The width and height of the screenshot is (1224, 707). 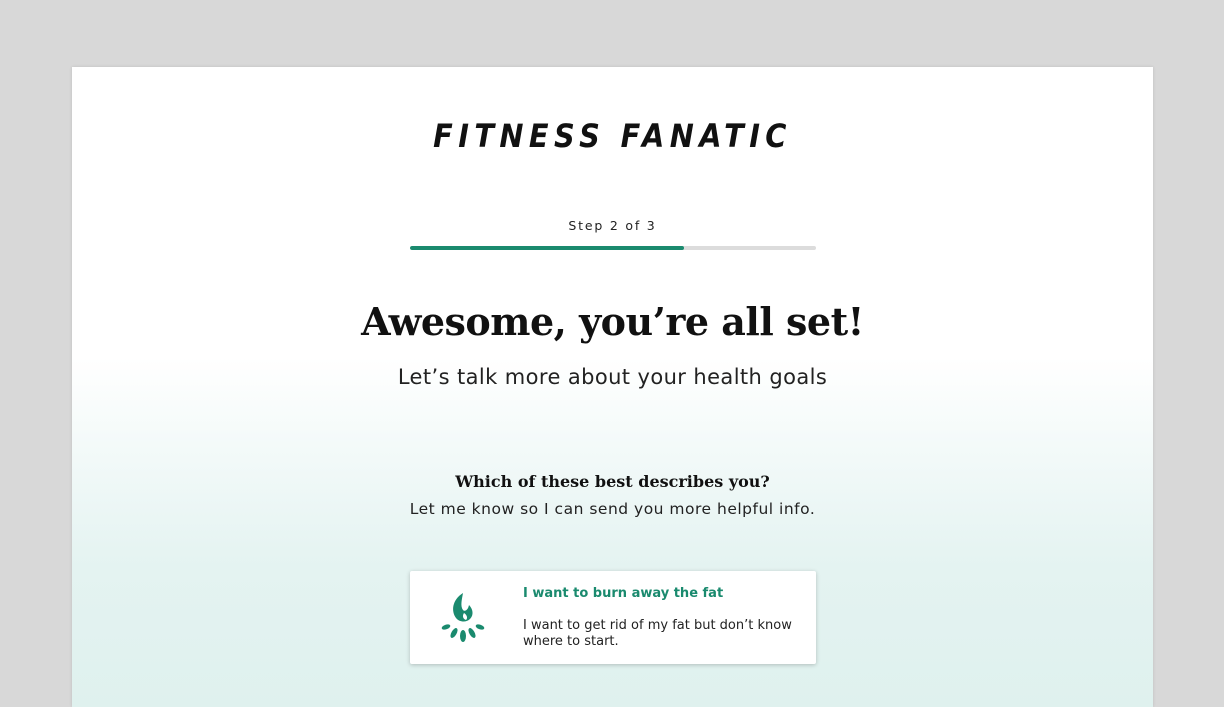 What do you see at coordinates (612, 225) in the screenshot?
I see `step-indicator: Step 2 of 3` at bounding box center [612, 225].